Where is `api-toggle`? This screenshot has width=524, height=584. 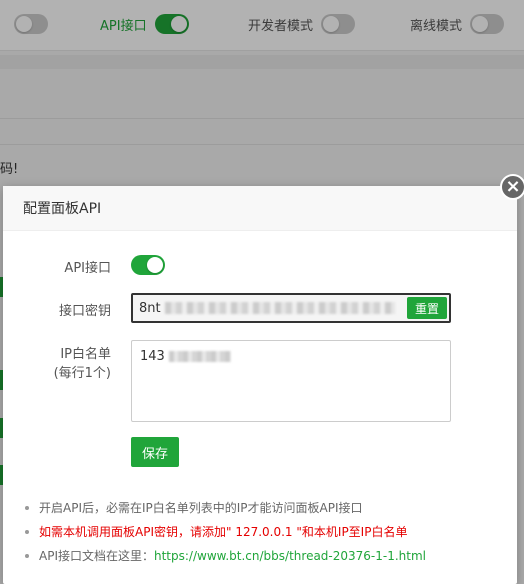
api-toggle is located at coordinates (148, 265).